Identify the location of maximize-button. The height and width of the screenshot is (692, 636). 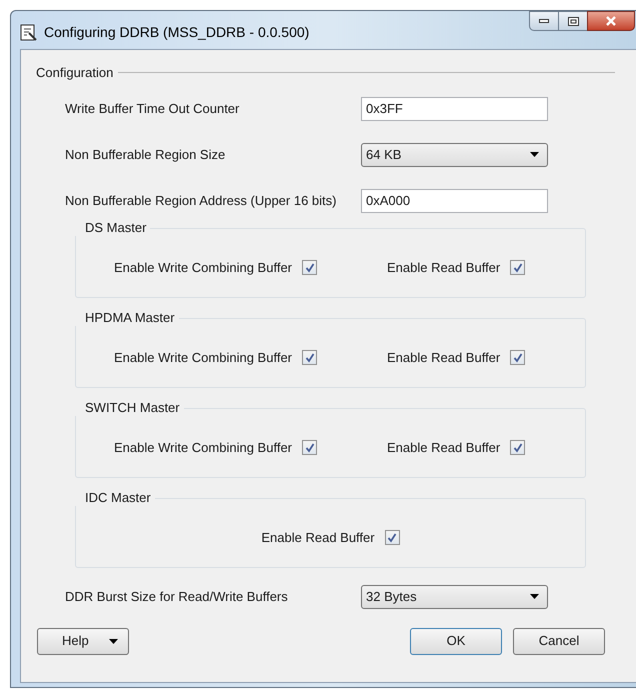
(573, 21).